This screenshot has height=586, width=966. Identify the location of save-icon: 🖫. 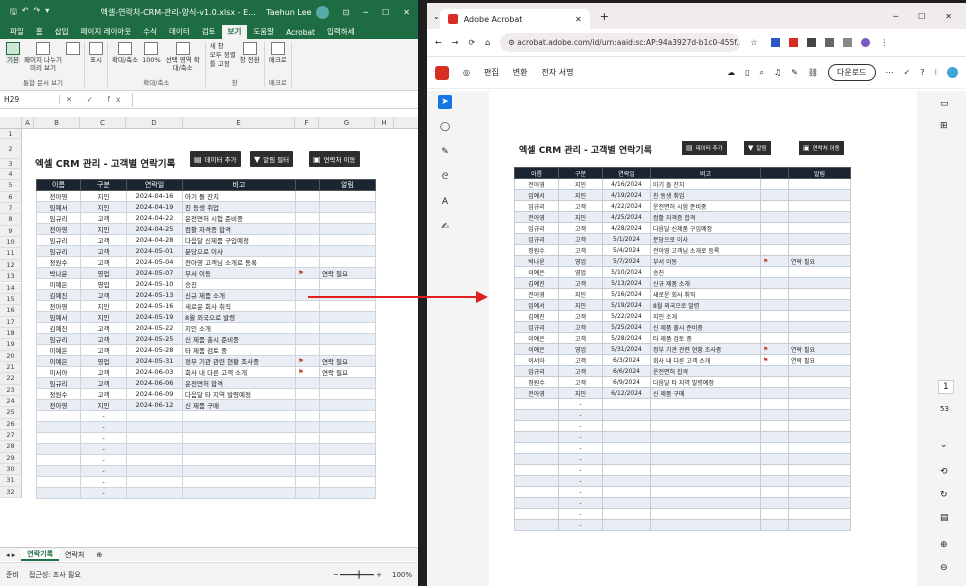
(13, 13).